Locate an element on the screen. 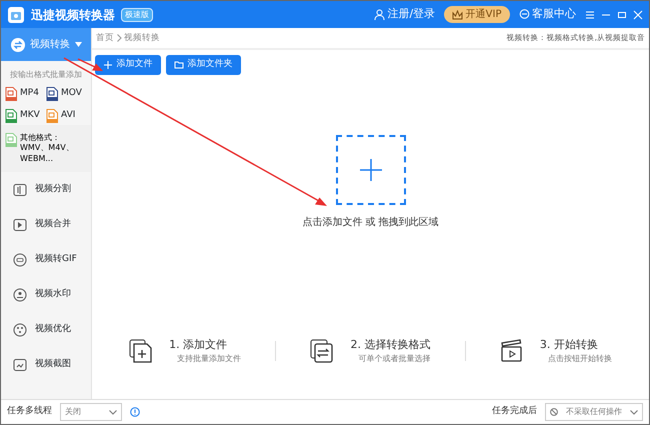  login-link: 注册/登录 is located at coordinates (404, 14).